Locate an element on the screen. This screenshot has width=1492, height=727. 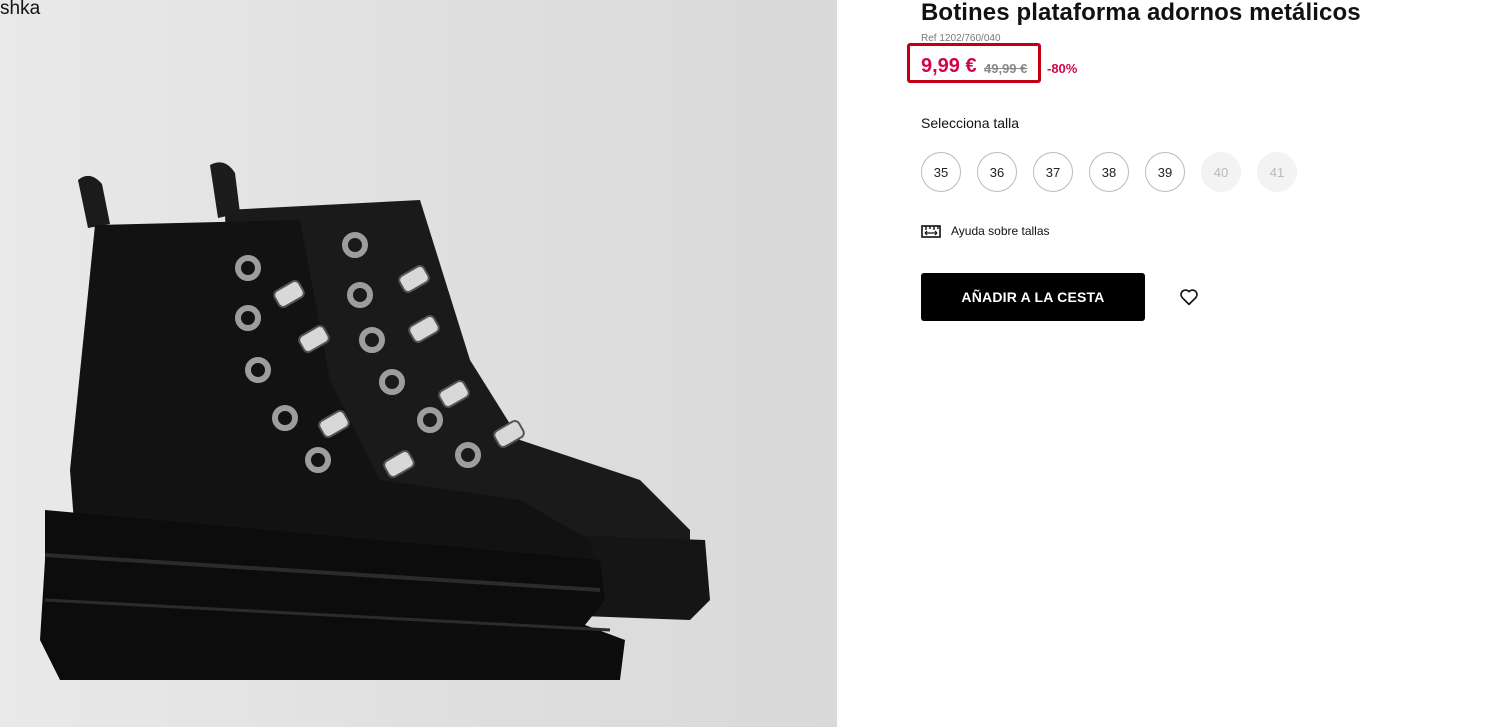
wishlist-button is located at coordinates (1189, 297).